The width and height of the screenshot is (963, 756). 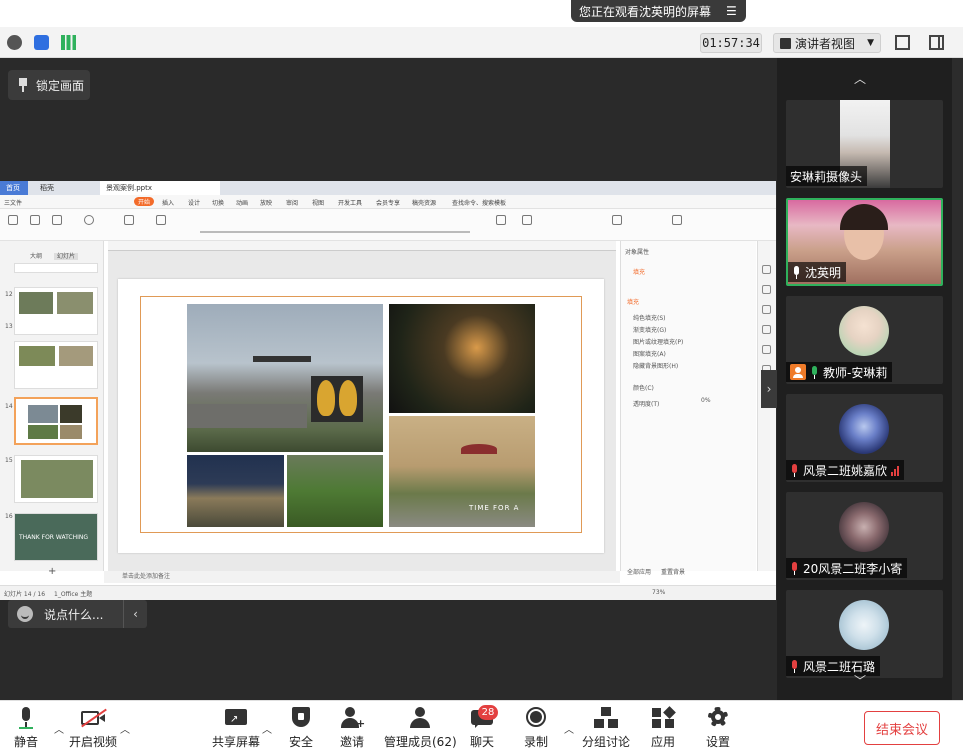 I want to click on settings-button: 设置, so click(x=718, y=728).